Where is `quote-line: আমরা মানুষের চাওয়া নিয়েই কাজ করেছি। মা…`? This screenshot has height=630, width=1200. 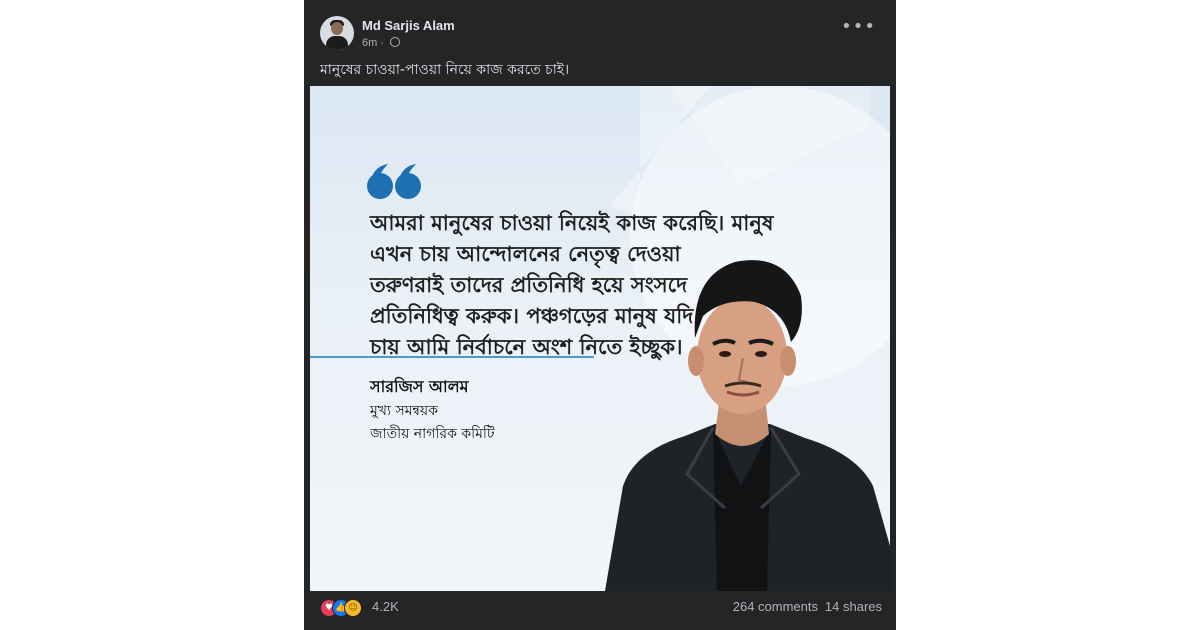
quote-line: আমরা মানুষের চাওয়া নিয়েই কাজ করেছি। মা… is located at coordinates (572, 223).